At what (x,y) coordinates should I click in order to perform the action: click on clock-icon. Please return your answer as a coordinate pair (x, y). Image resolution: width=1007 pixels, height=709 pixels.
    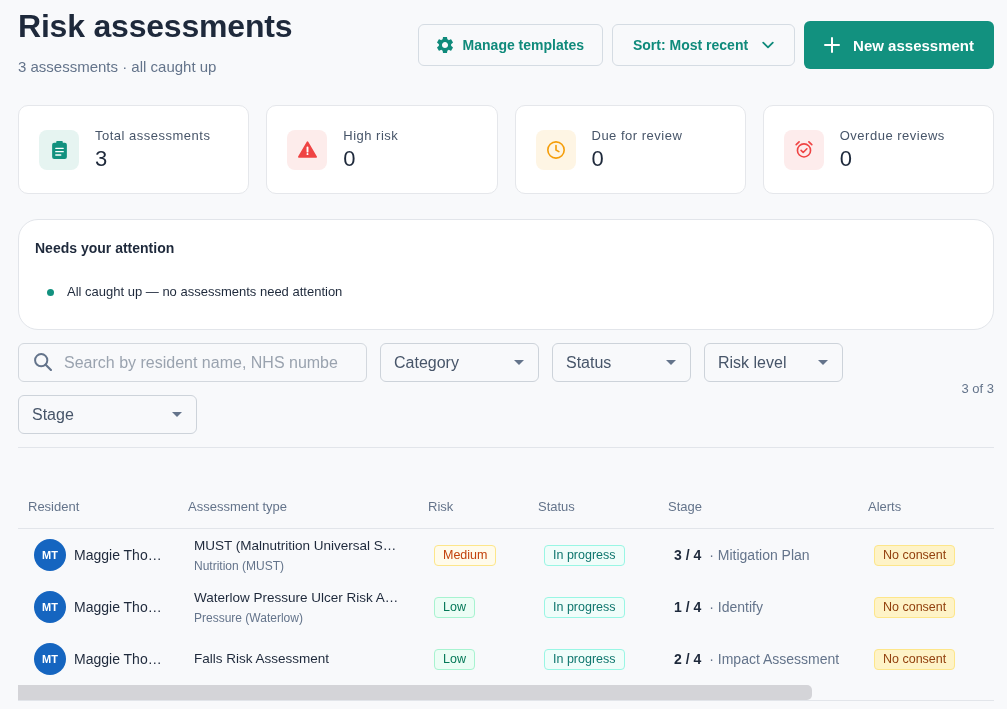
    Looking at the image, I should click on (555, 149).